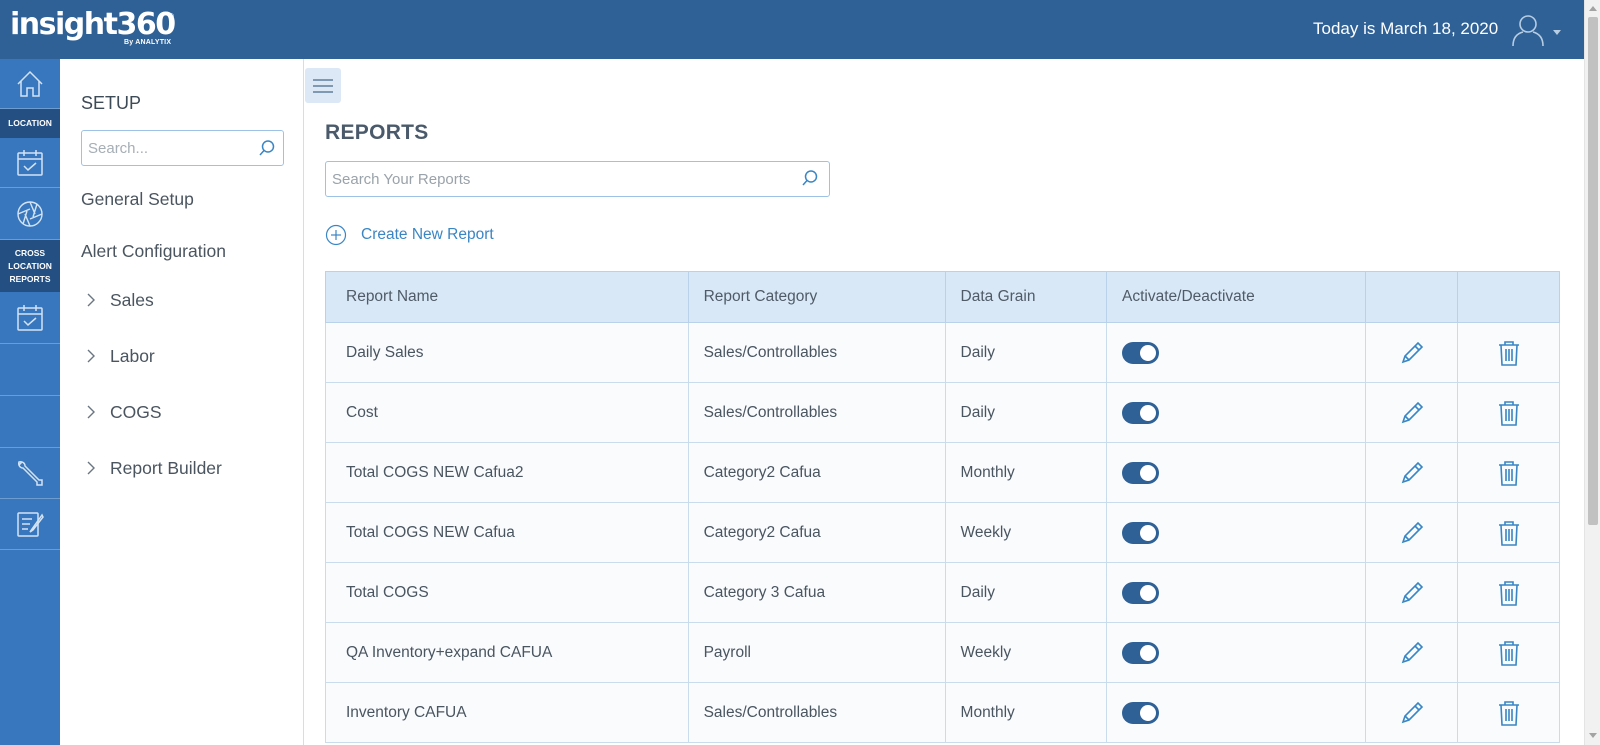 The height and width of the screenshot is (745, 1600). Describe the element at coordinates (816, 297) in the screenshot. I see `col-header-report-category: Report Category` at that location.